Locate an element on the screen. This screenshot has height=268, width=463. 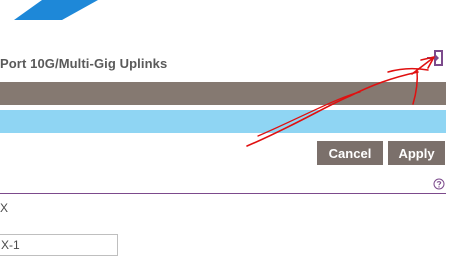
logout-door-icon is located at coordinates (435, 58).